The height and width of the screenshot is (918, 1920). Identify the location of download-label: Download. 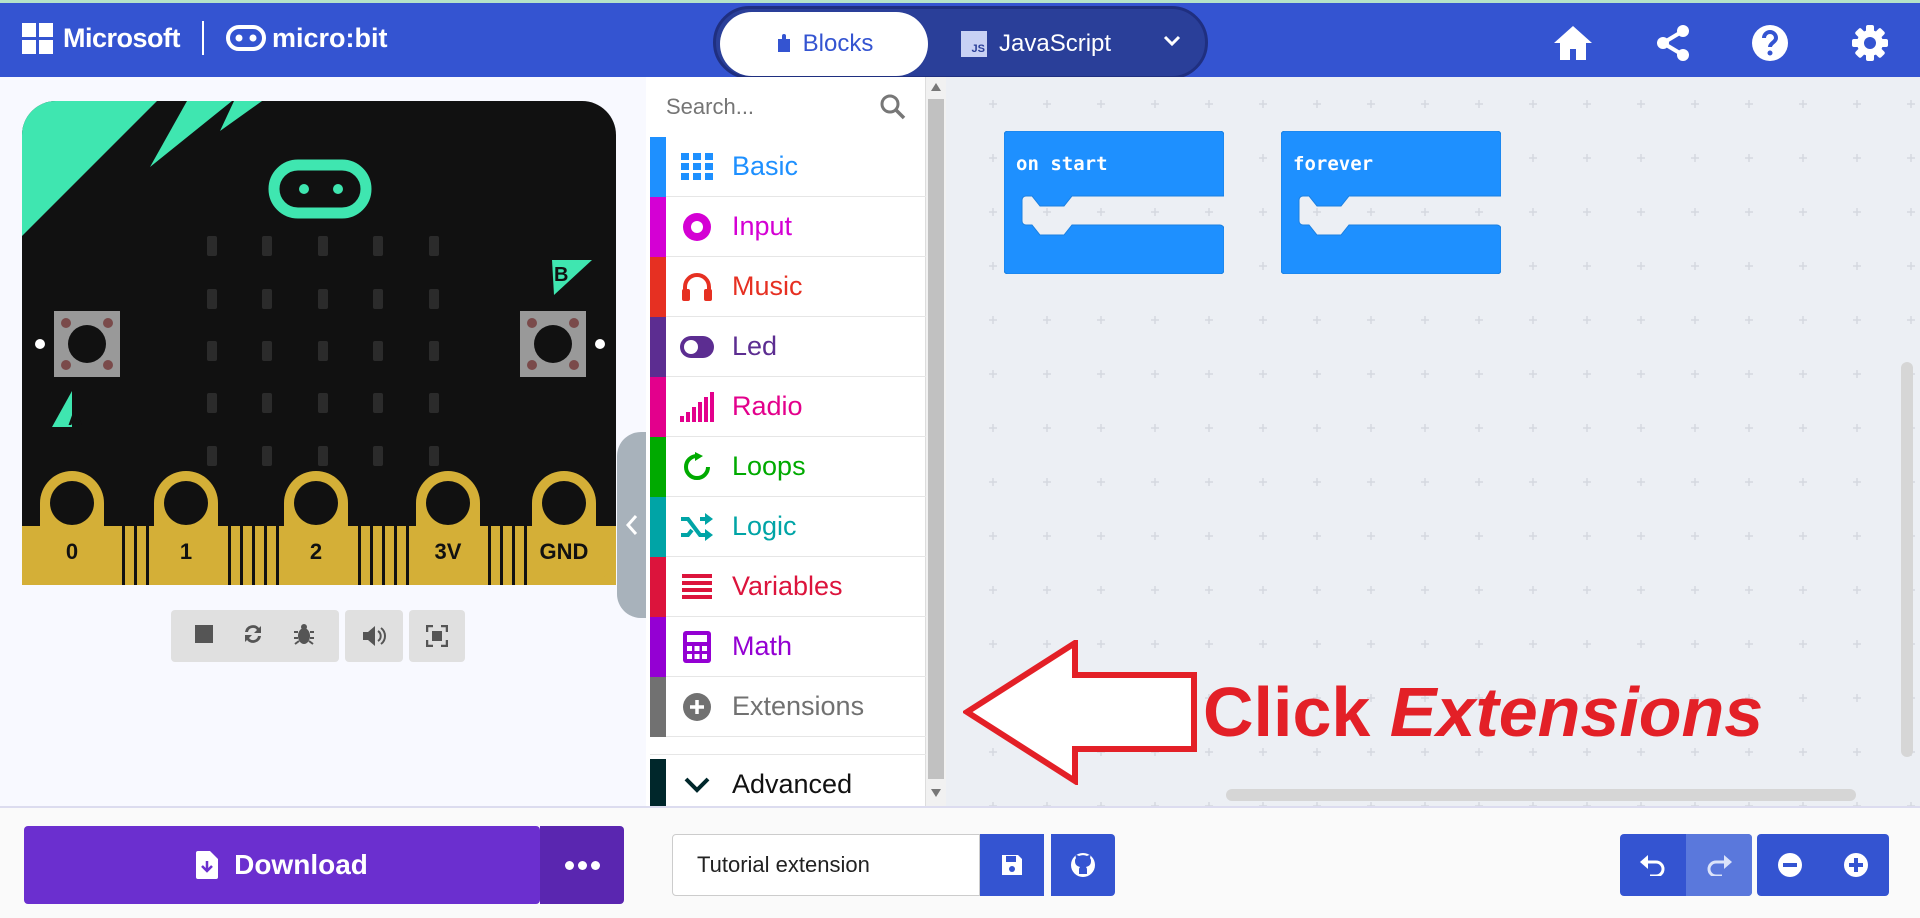
(301, 864).